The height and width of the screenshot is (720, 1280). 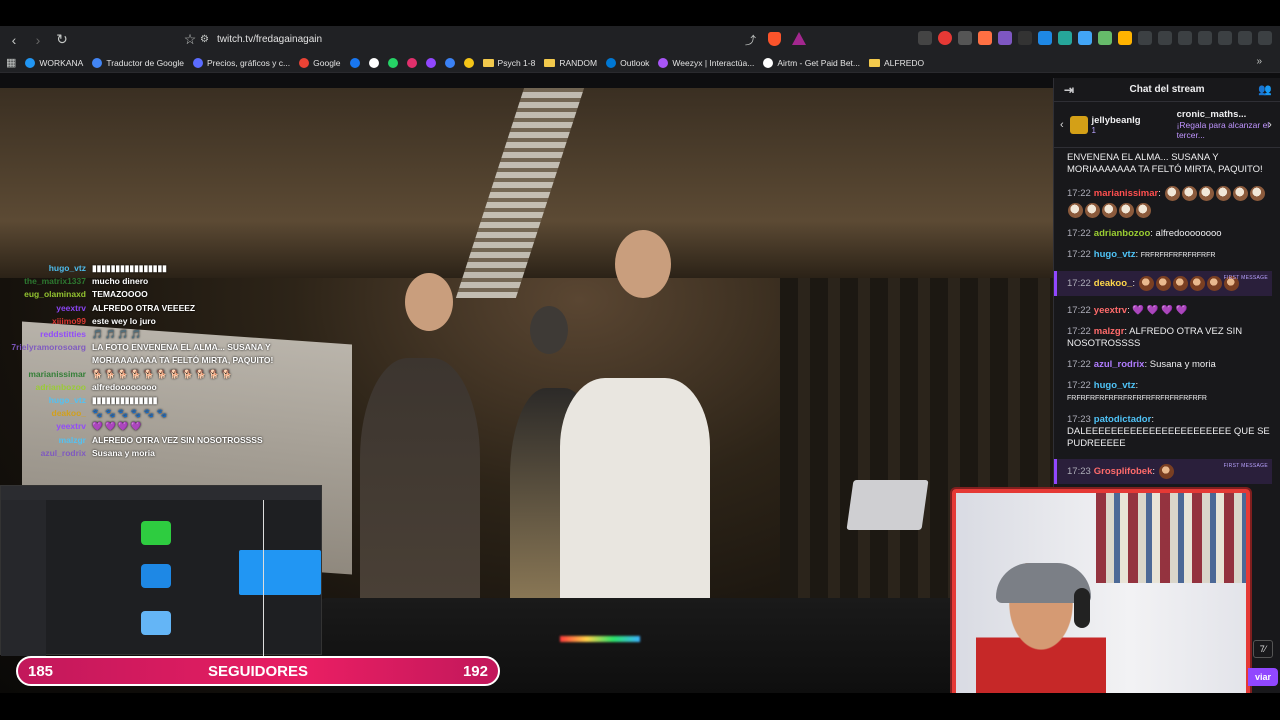 I want to click on sidebar-icon, so click(x=1205, y=38).